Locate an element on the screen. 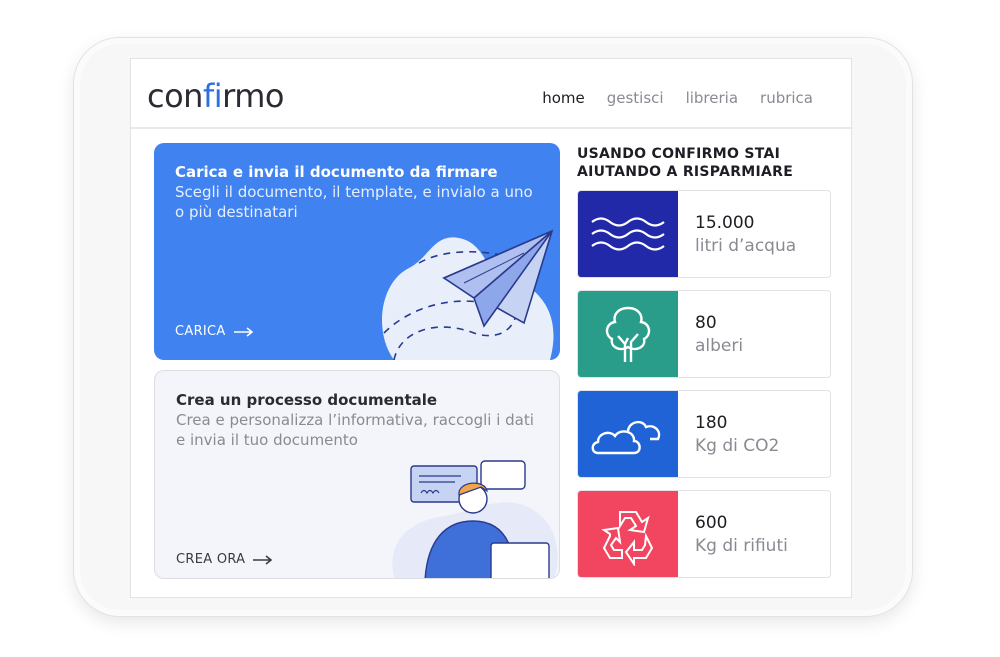 This screenshot has height=657, width=1000. stat-co2-label: Kg di CO2 is located at coordinates (737, 446).